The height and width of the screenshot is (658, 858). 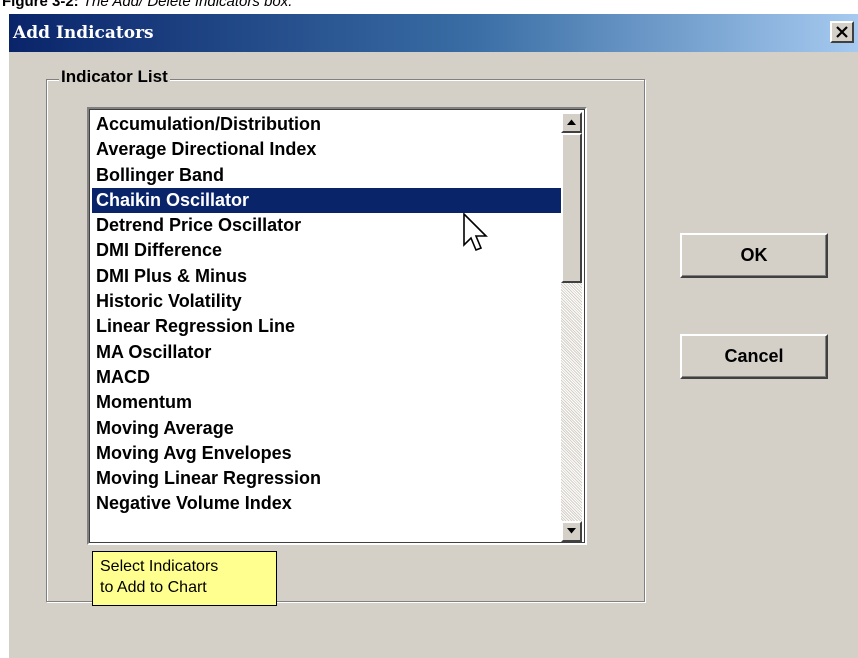 What do you see at coordinates (571, 208) in the screenshot?
I see `scroll-thumb` at bounding box center [571, 208].